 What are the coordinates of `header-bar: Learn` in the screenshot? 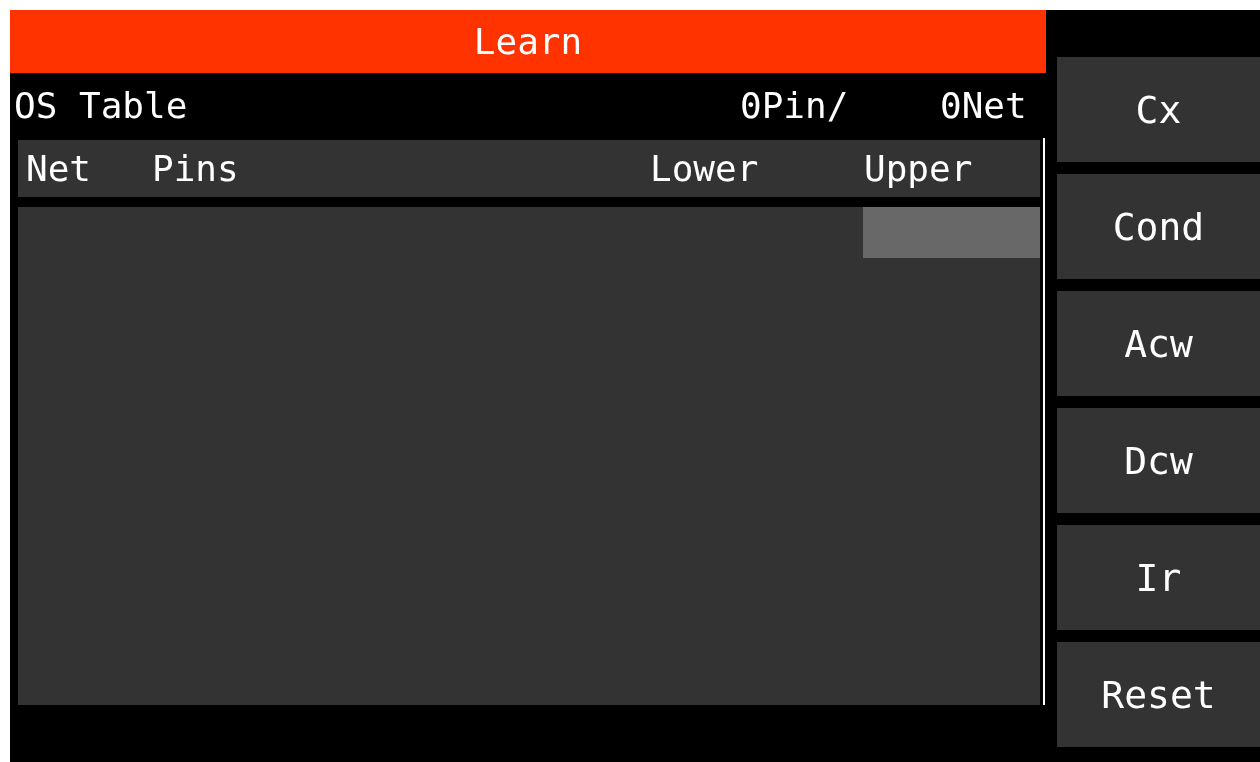 It's located at (528, 41).